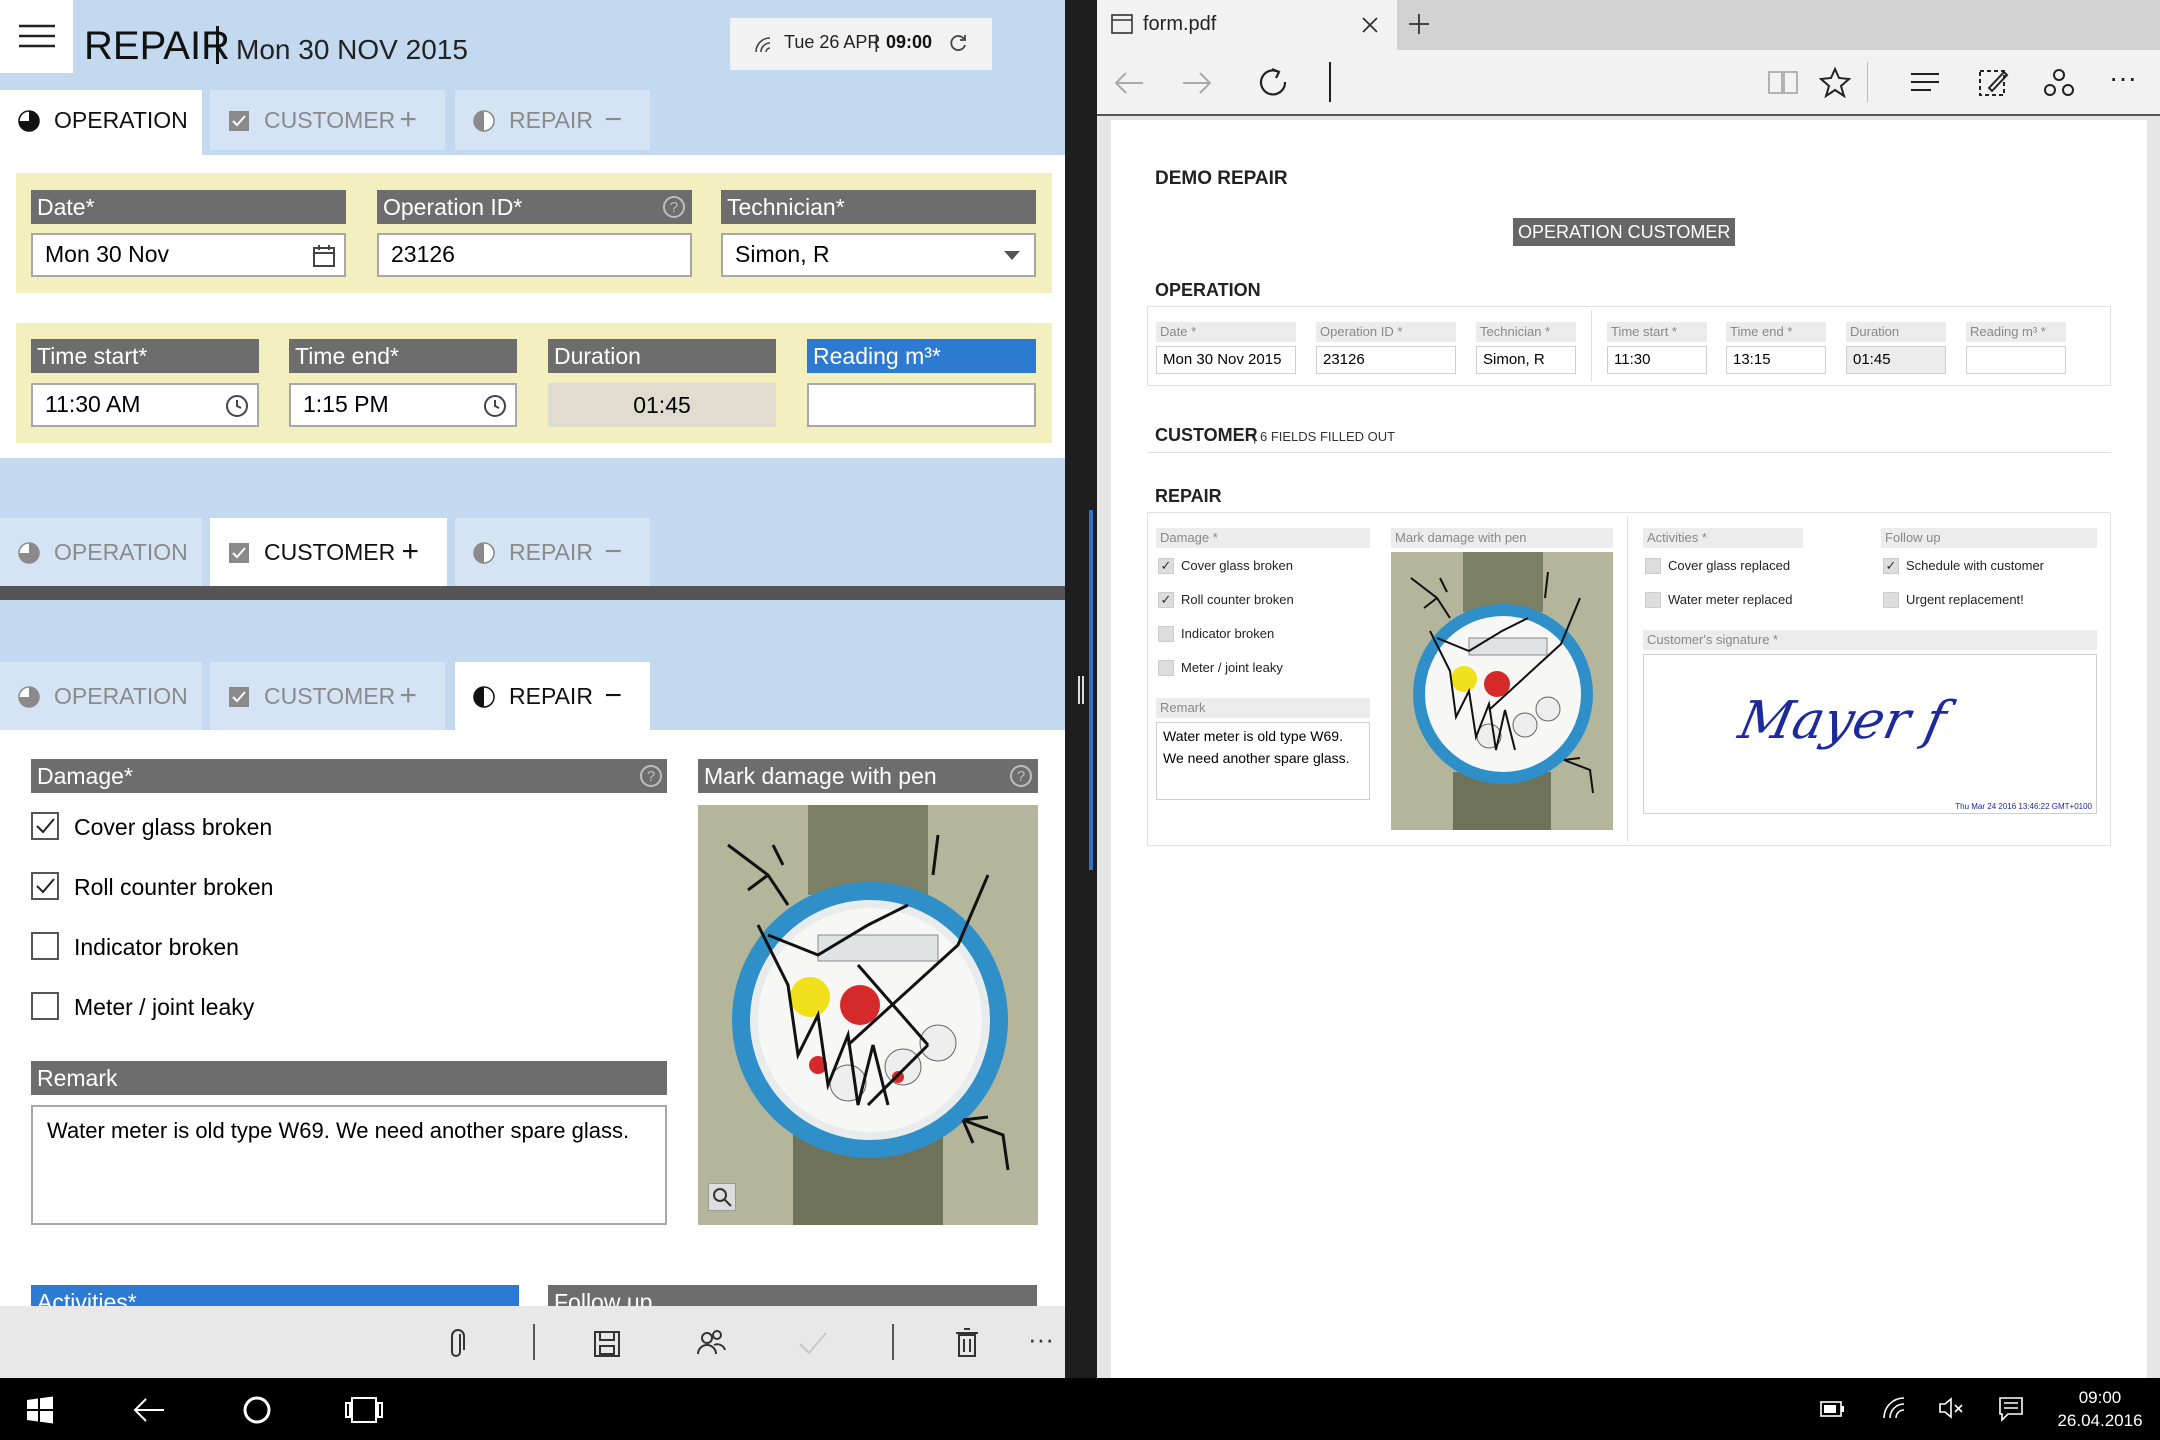  Describe the element at coordinates (2011, 1409) in the screenshot. I see `action-center-icon` at that location.